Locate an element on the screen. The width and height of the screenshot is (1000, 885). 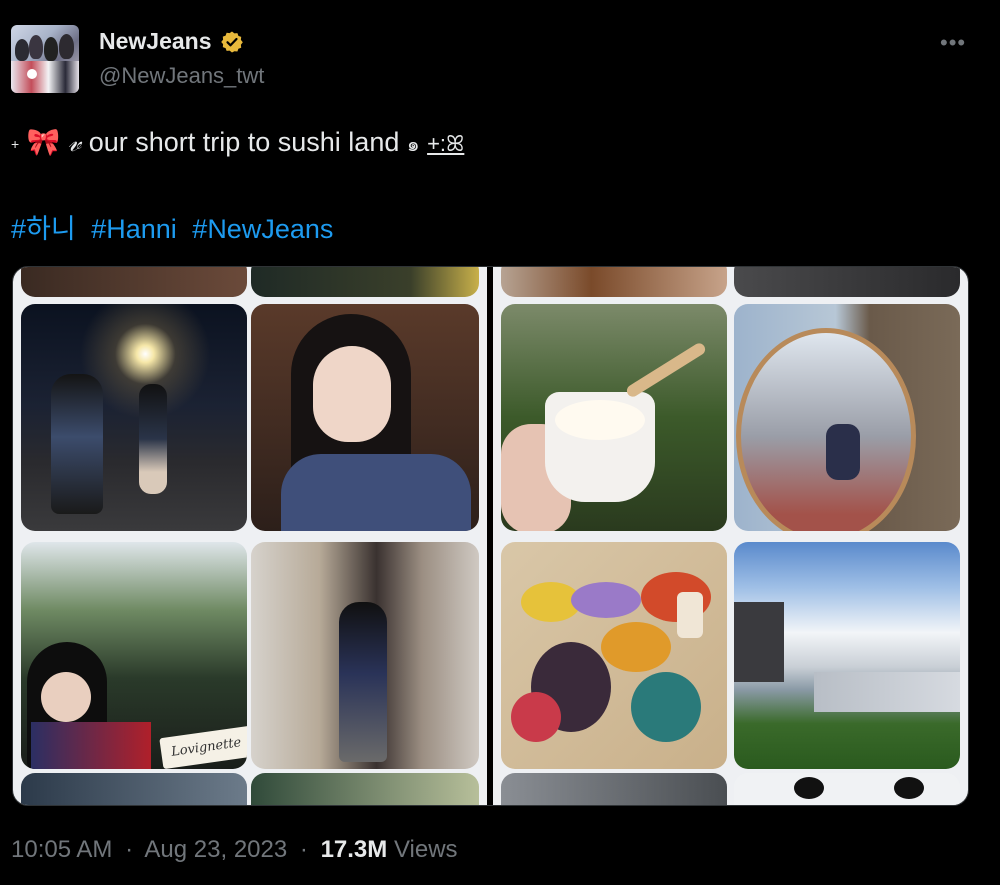
photo-convex-mirror is located at coordinates (847, 417).